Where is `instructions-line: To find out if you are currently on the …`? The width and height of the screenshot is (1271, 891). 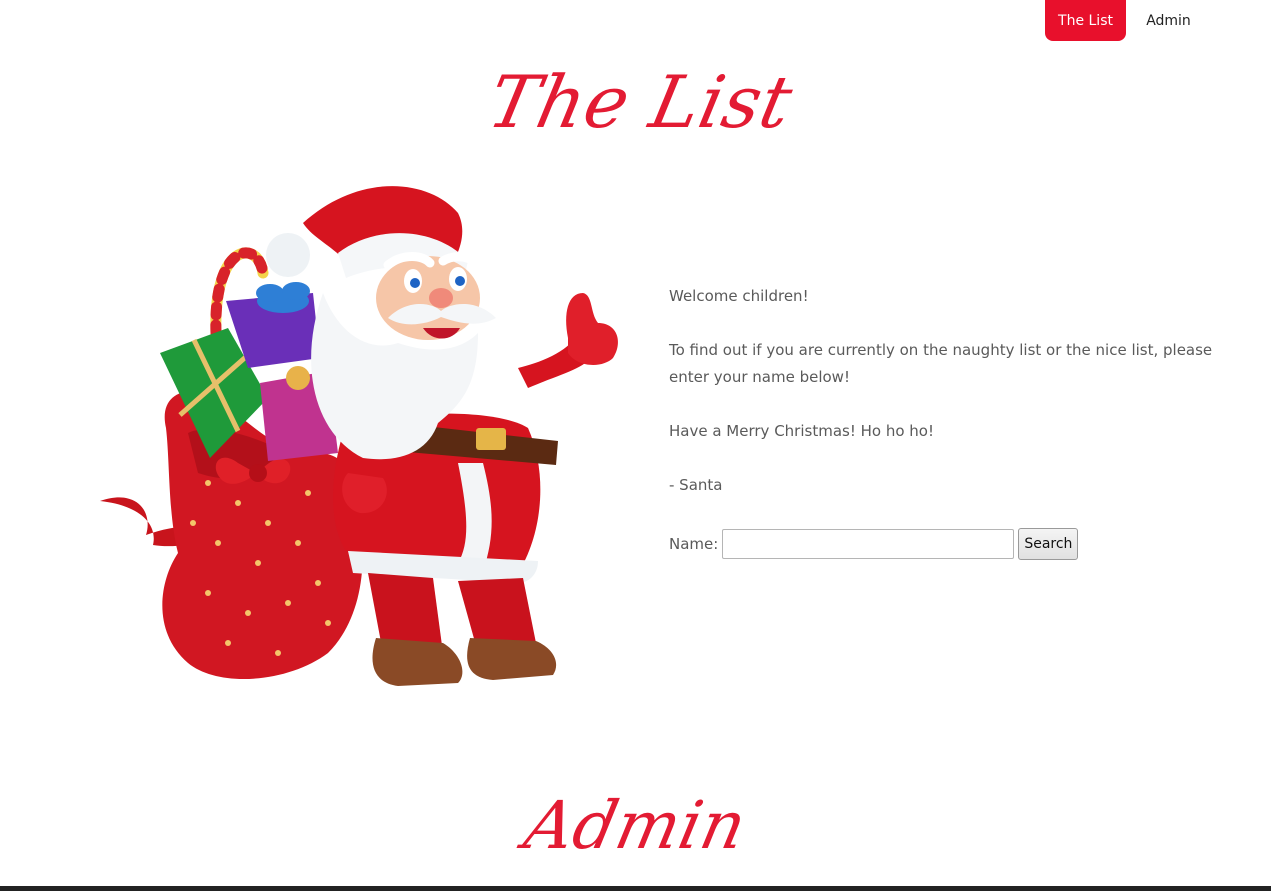
instructions-line: To find out if you are currently on the … is located at coordinates (941, 363).